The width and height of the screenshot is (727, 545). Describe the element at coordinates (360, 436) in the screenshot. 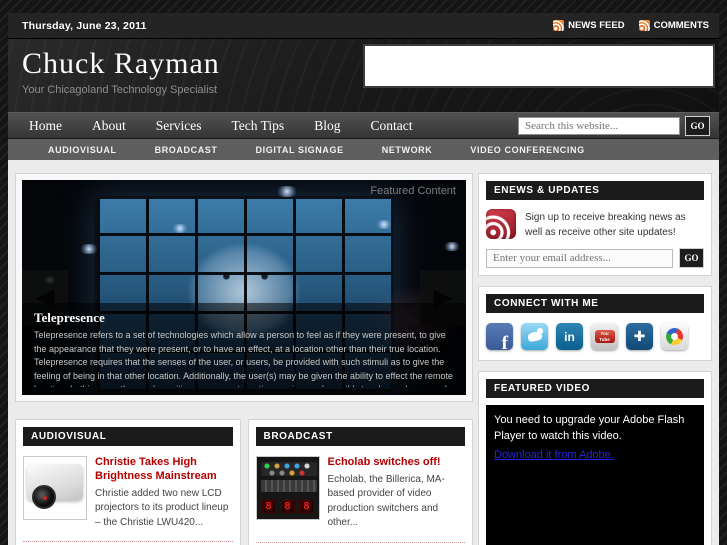

I see `section-header-broadcast: BROADCAST` at that location.